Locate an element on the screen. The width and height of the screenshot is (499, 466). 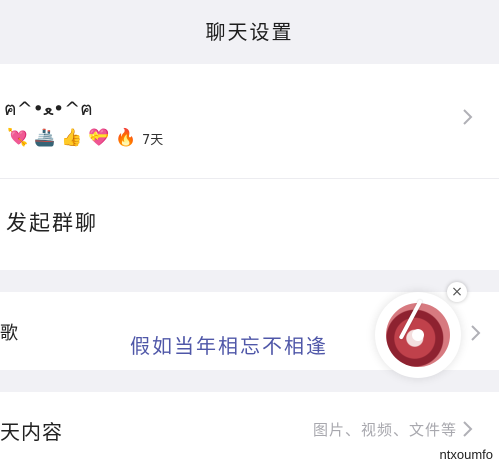
flame-icon: 🔥 is located at coordinates (126, 137).